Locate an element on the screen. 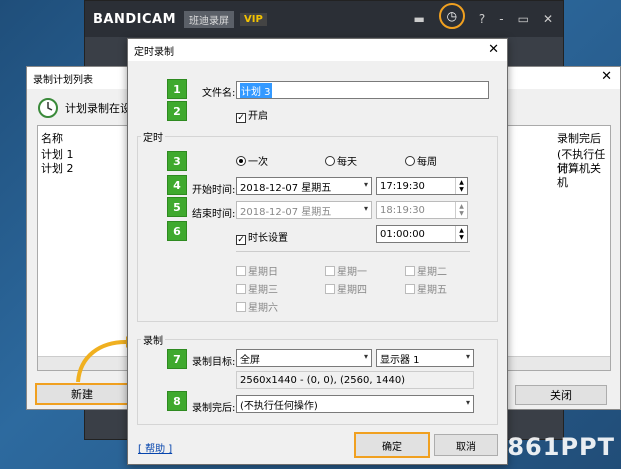  bandicam-titlebar: BANDICAM 班迪录屏 VIP ▬ ◷ ? - ▭ ✕ is located at coordinates (324, 19).